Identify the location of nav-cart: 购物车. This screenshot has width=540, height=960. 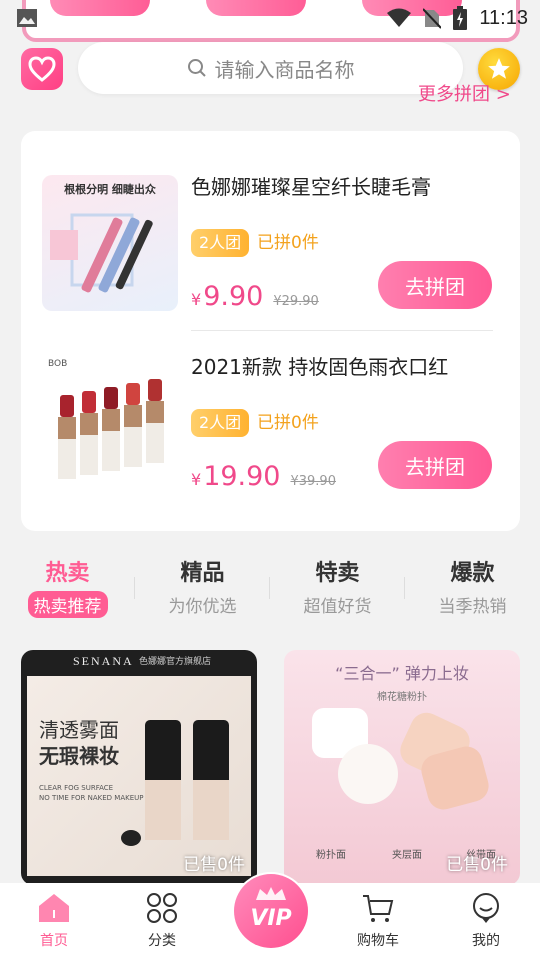
(378, 921).